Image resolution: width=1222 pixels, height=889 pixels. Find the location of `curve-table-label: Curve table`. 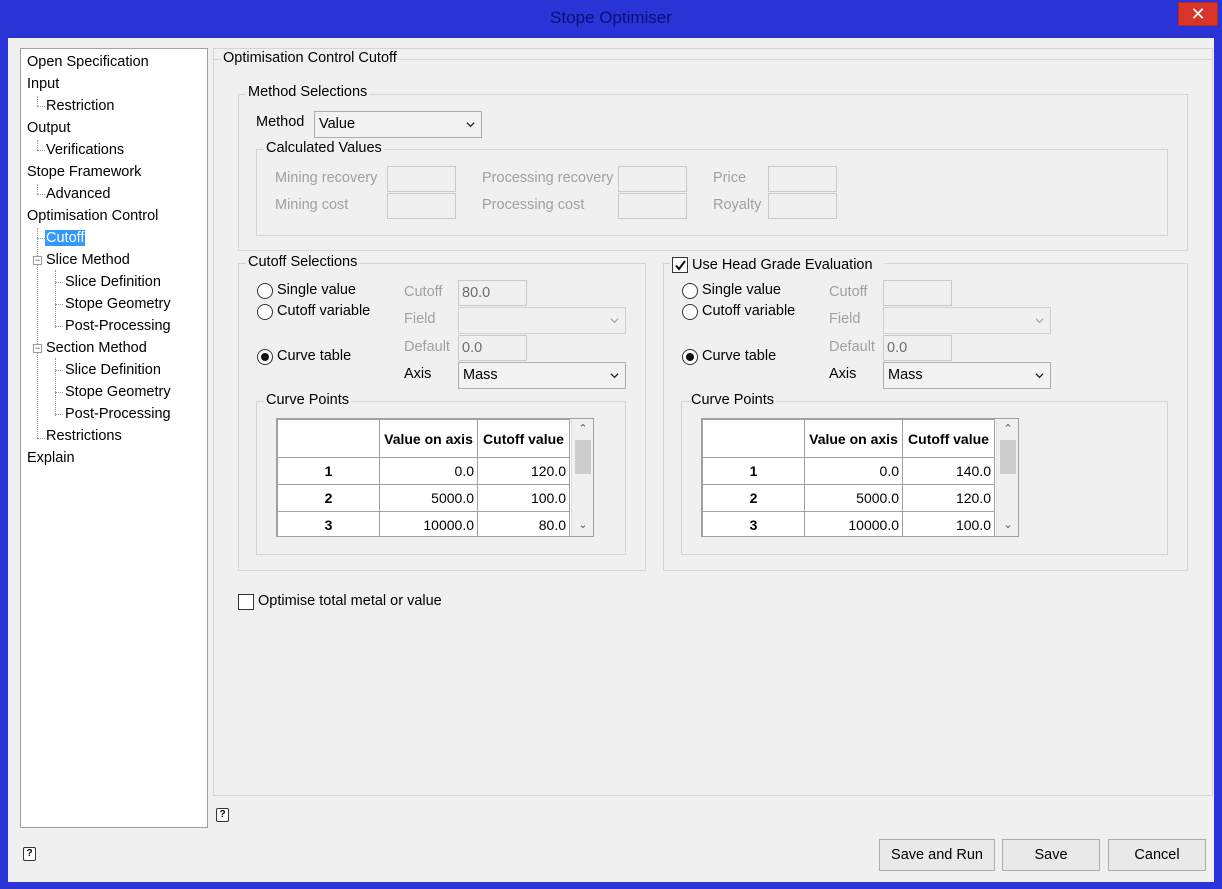

curve-table-label: Curve table is located at coordinates (314, 356).